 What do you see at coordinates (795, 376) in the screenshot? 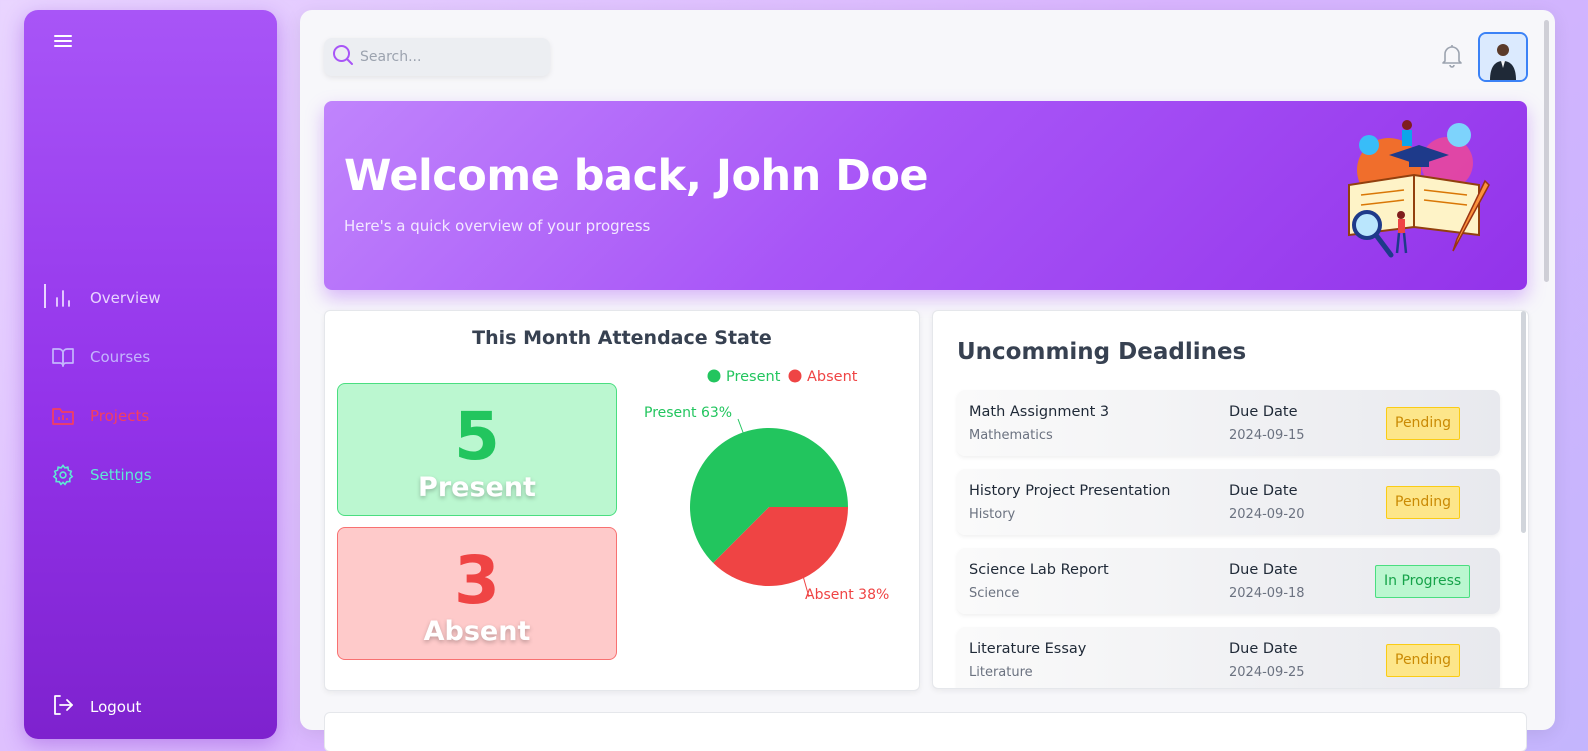
I see `legend-swatch-absent` at bounding box center [795, 376].